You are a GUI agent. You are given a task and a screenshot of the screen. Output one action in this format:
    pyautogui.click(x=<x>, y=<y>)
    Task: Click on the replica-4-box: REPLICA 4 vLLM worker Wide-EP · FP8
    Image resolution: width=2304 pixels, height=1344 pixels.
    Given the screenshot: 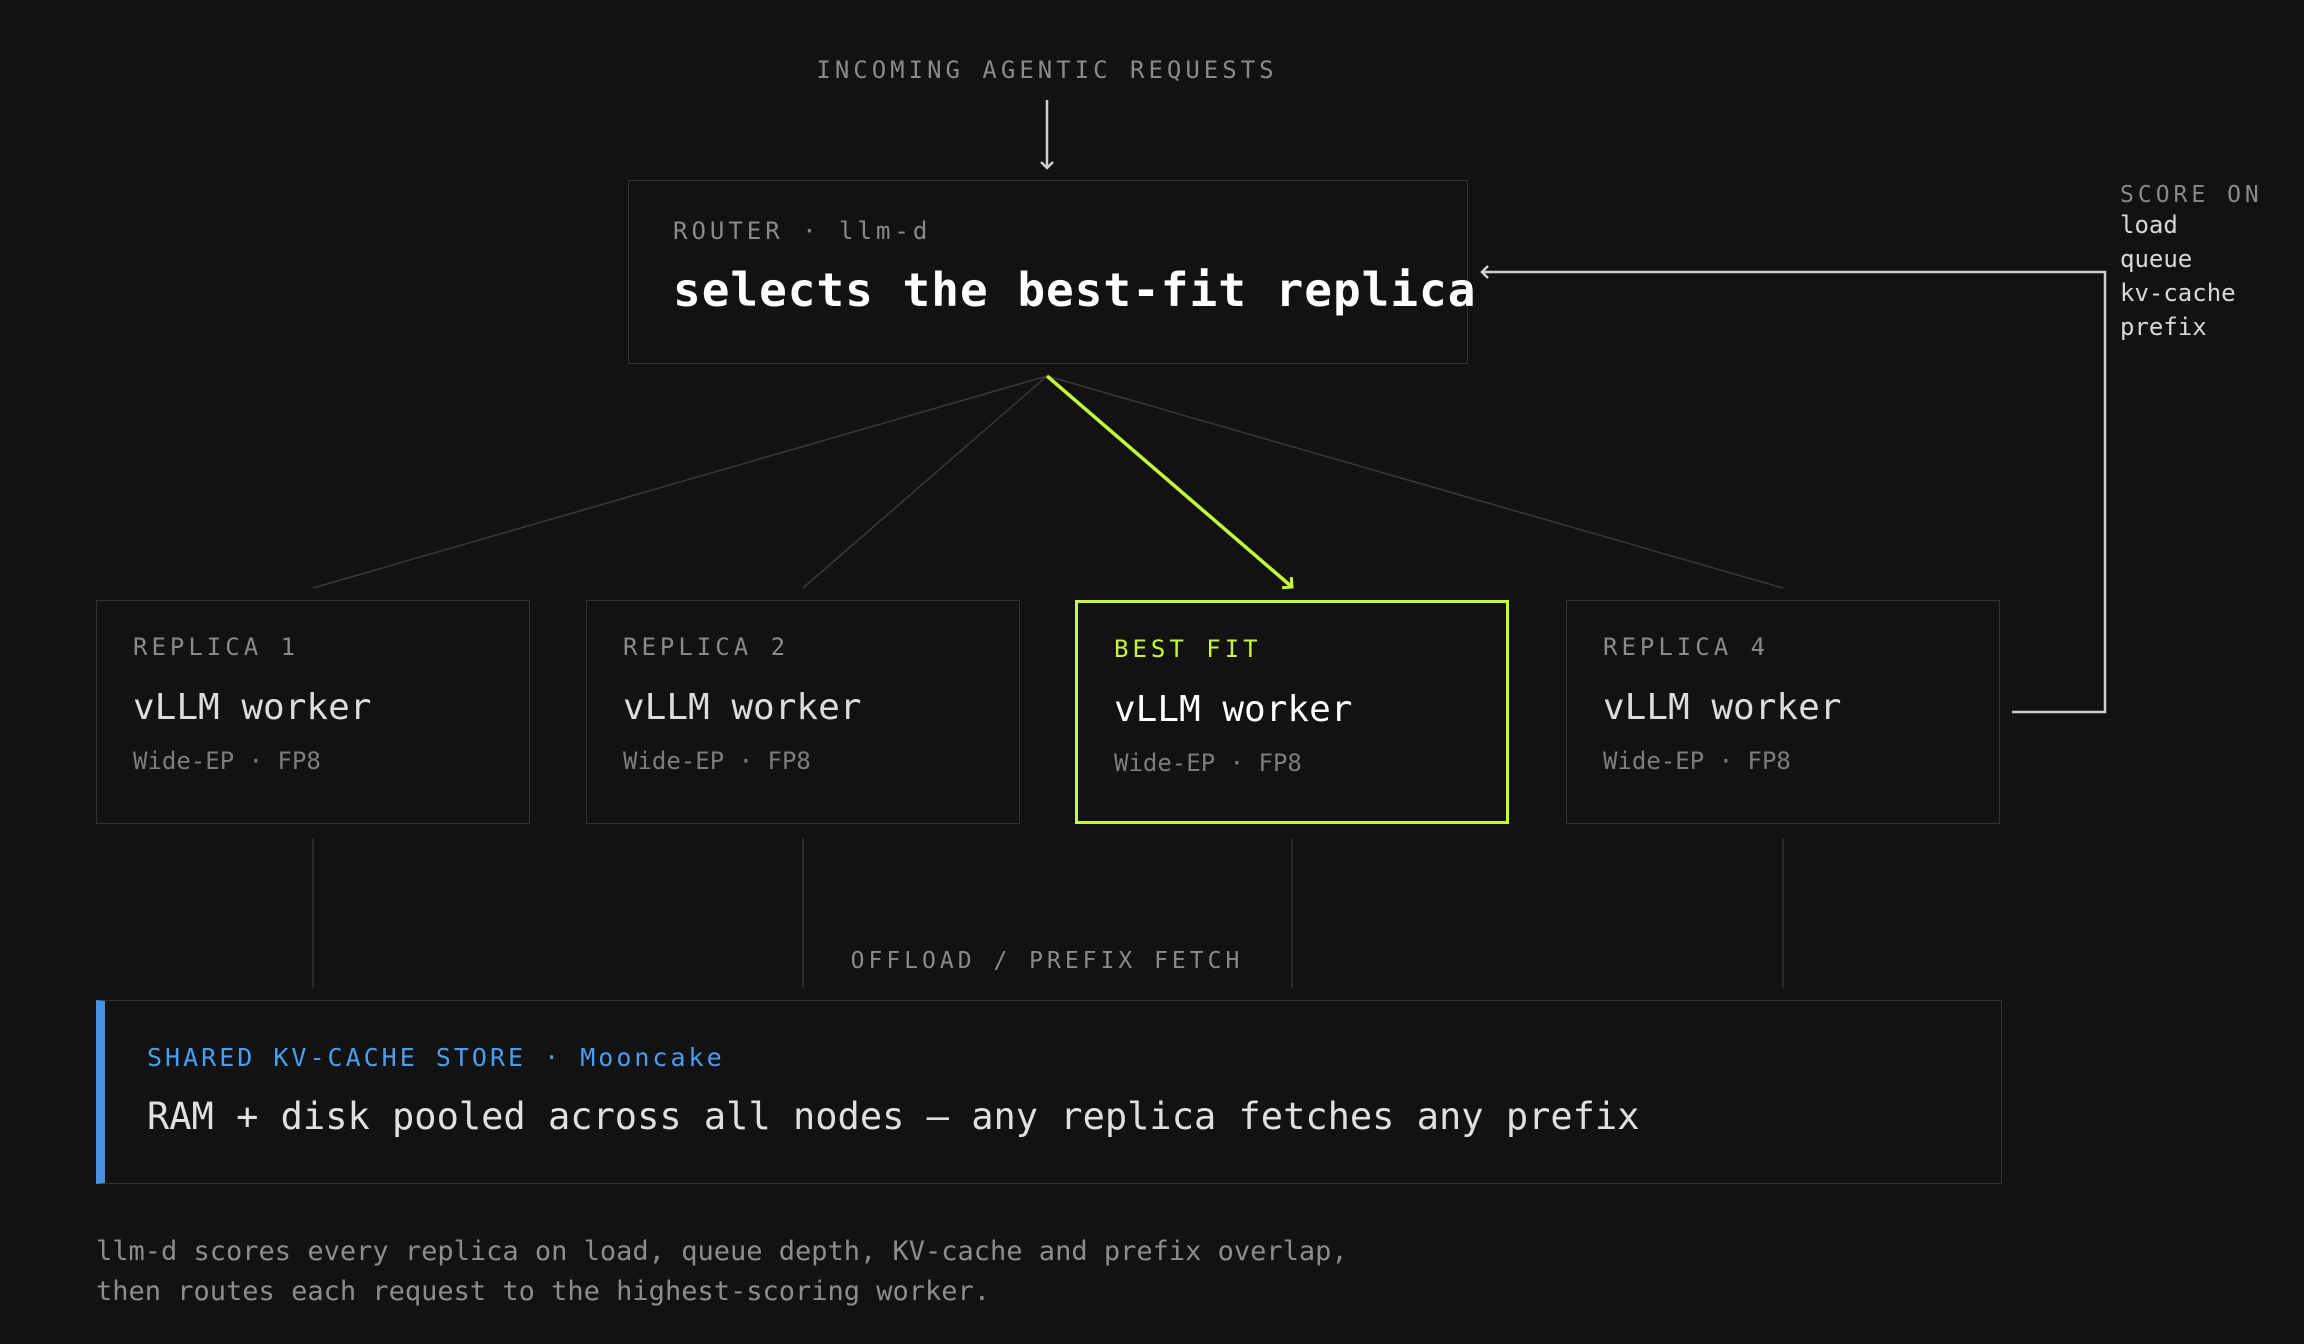 What is the action you would take?
    pyautogui.click(x=1783, y=712)
    